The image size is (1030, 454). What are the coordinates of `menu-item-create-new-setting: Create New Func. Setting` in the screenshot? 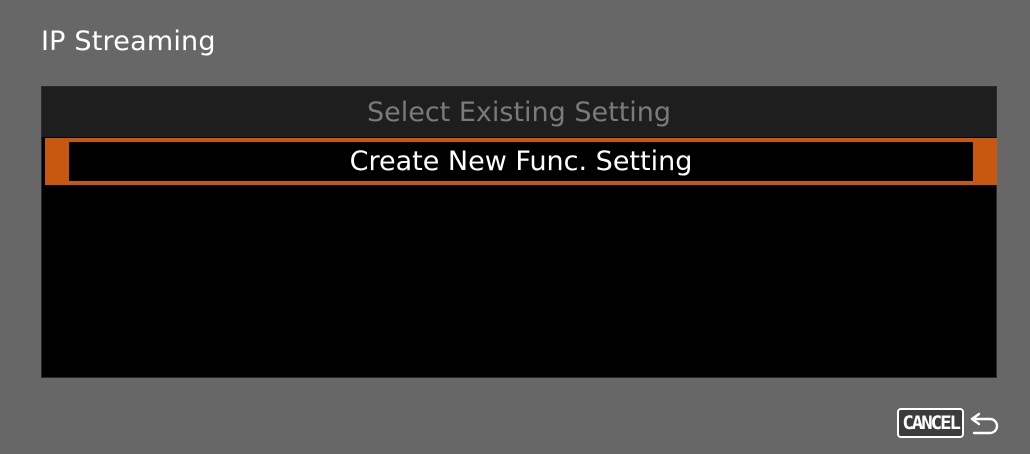 It's located at (521, 161).